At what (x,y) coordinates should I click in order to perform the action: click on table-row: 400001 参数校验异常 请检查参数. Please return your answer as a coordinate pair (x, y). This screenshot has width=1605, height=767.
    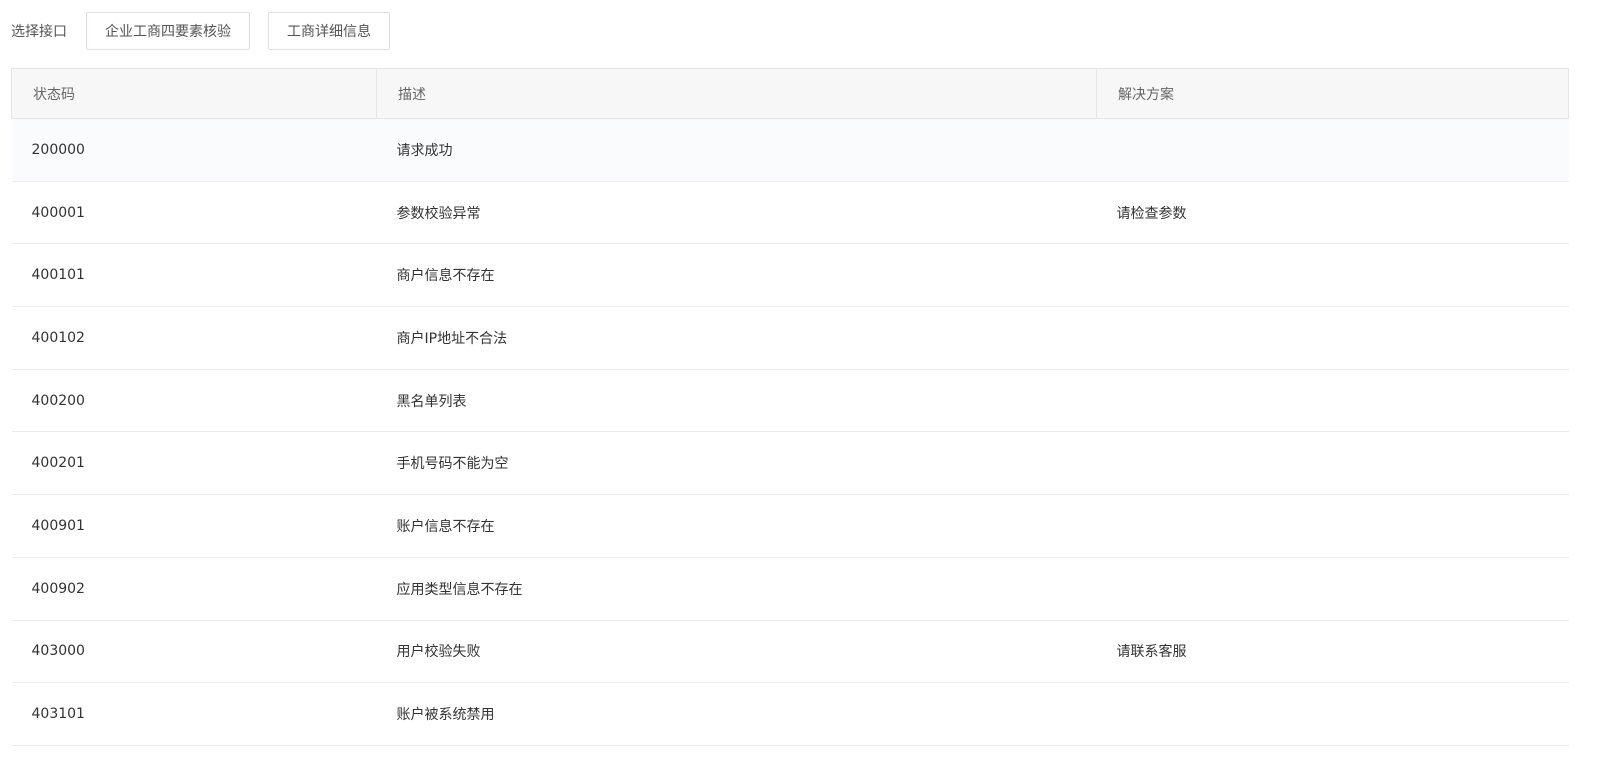
    Looking at the image, I should click on (790, 212).